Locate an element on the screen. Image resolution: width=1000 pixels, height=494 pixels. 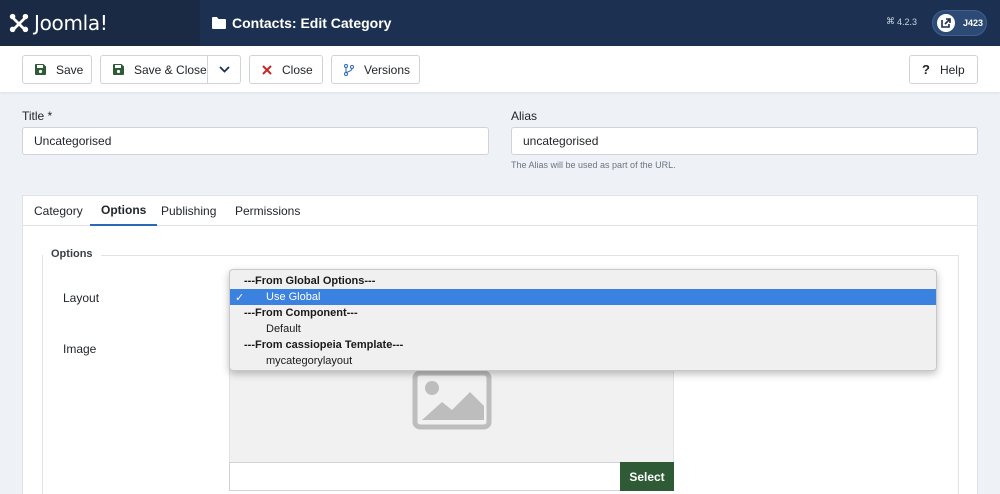
checkmark-icon: ✓ is located at coordinates (240, 297).